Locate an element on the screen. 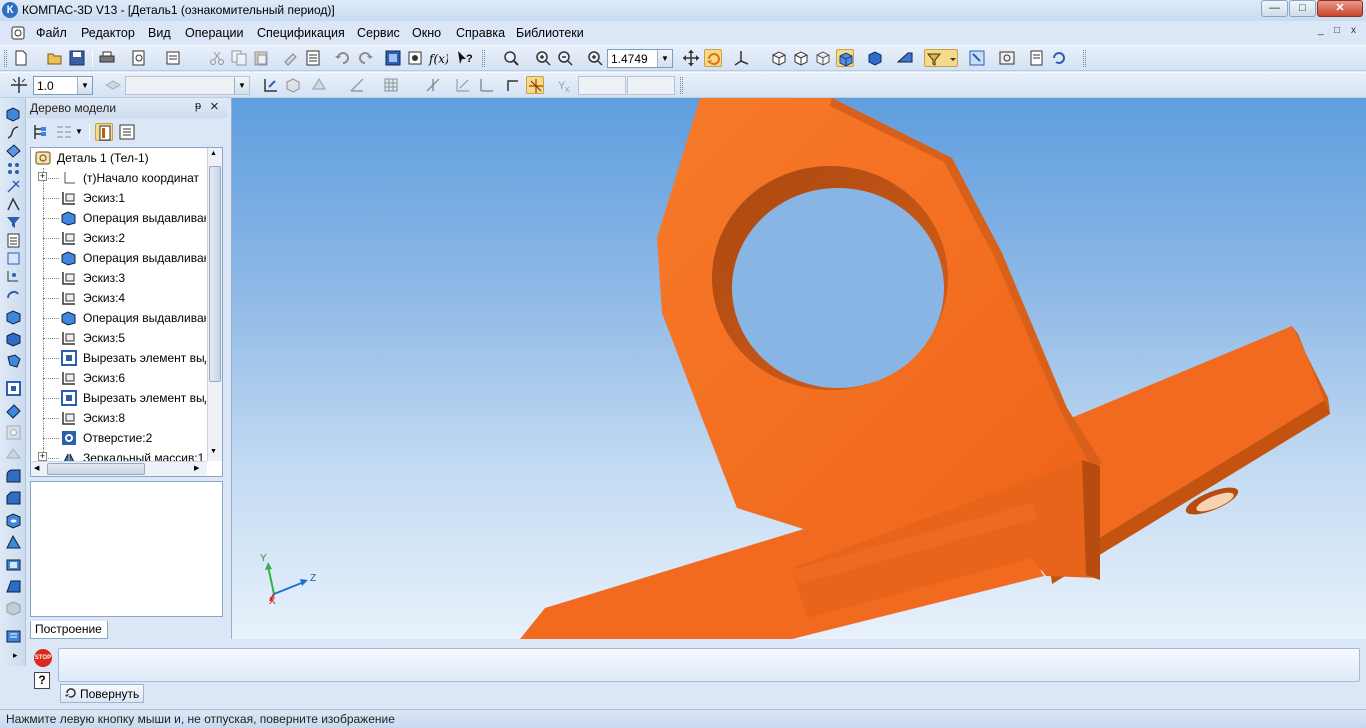 The width and height of the screenshot is (1366, 728). filters-icon is located at coordinates (13, 222).